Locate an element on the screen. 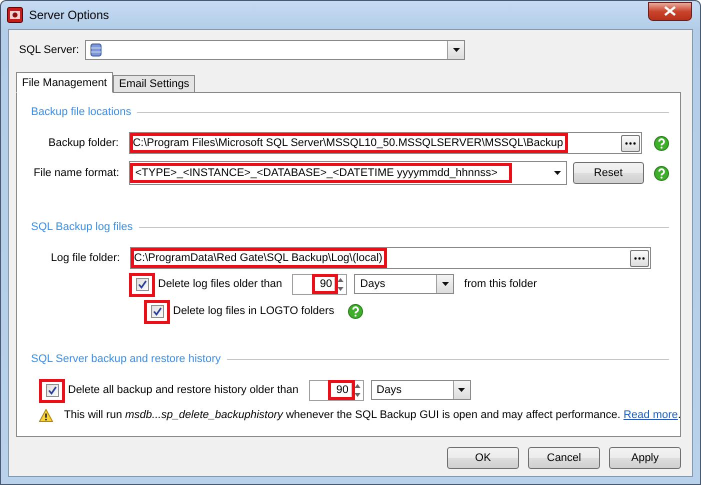  close-icon is located at coordinates (670, 11).